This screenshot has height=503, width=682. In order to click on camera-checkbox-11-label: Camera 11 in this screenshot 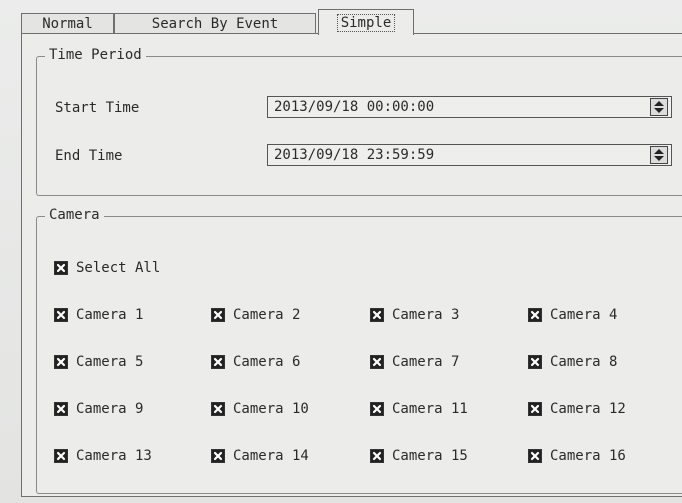, I will do `click(430, 409)`.